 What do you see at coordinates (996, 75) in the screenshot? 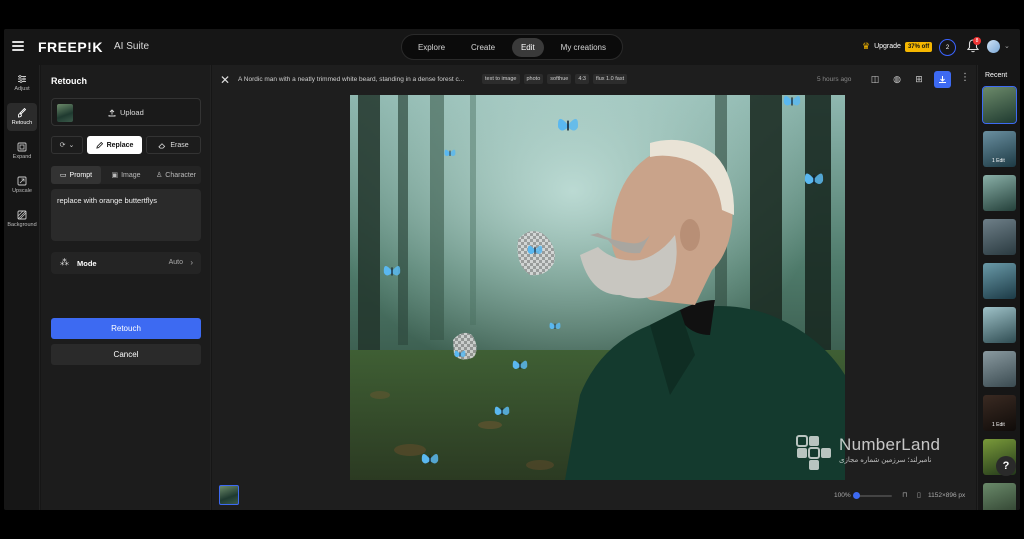
I see `recent-title: Recent` at bounding box center [996, 75].